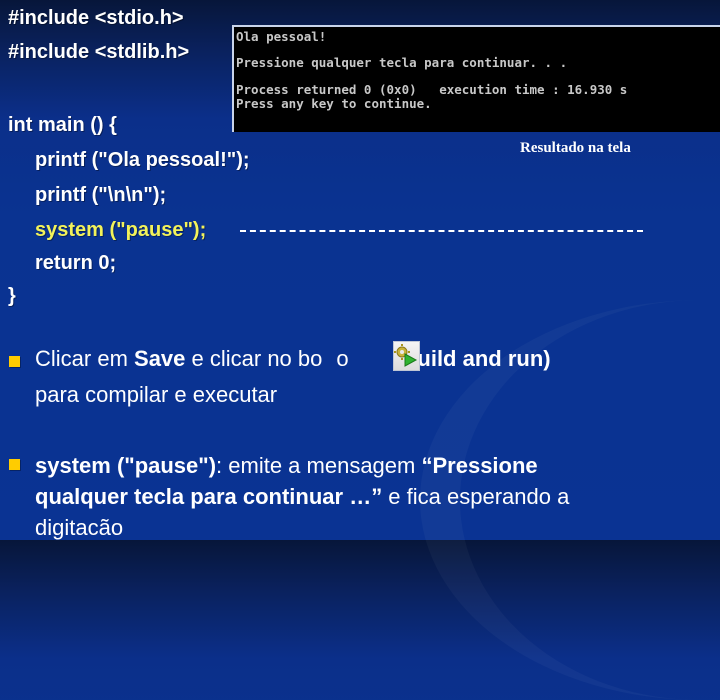  I want to click on system-pause-keyword: system ("pause"), so click(126, 465).